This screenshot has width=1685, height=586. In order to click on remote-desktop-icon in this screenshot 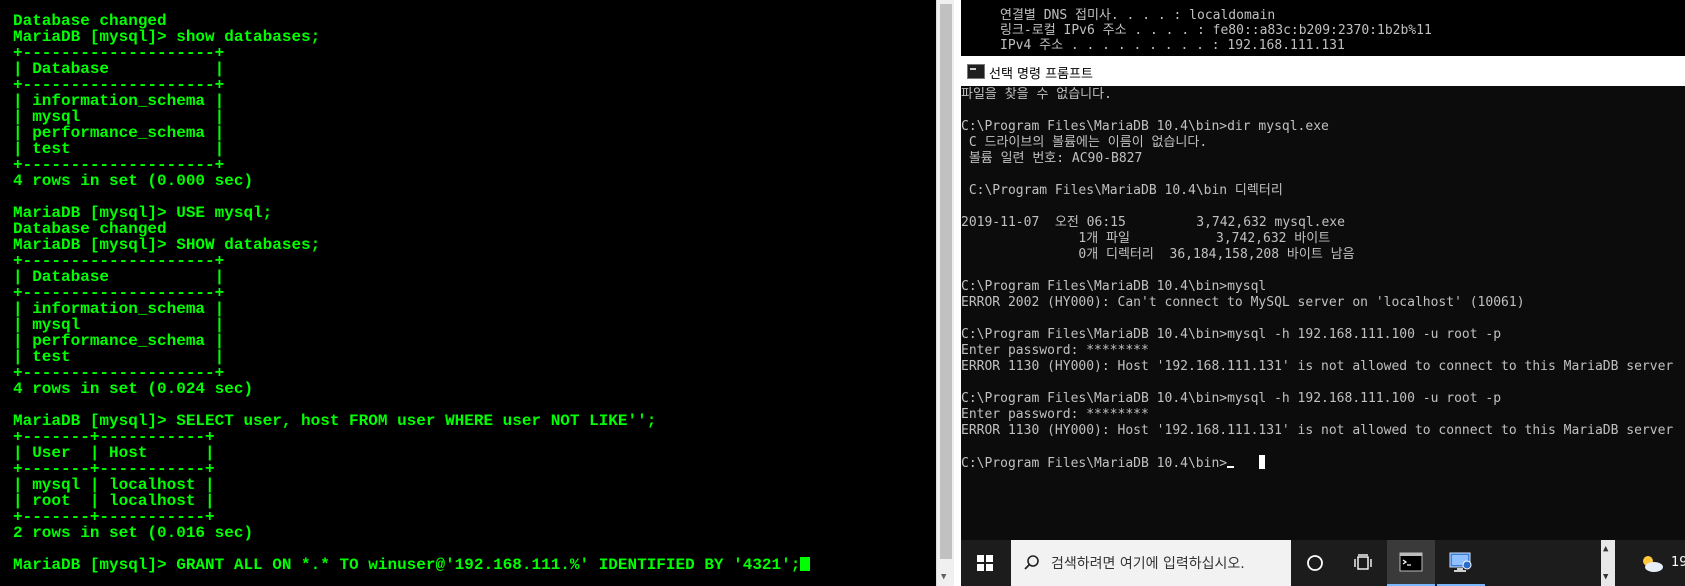, I will do `click(1460, 562)`.